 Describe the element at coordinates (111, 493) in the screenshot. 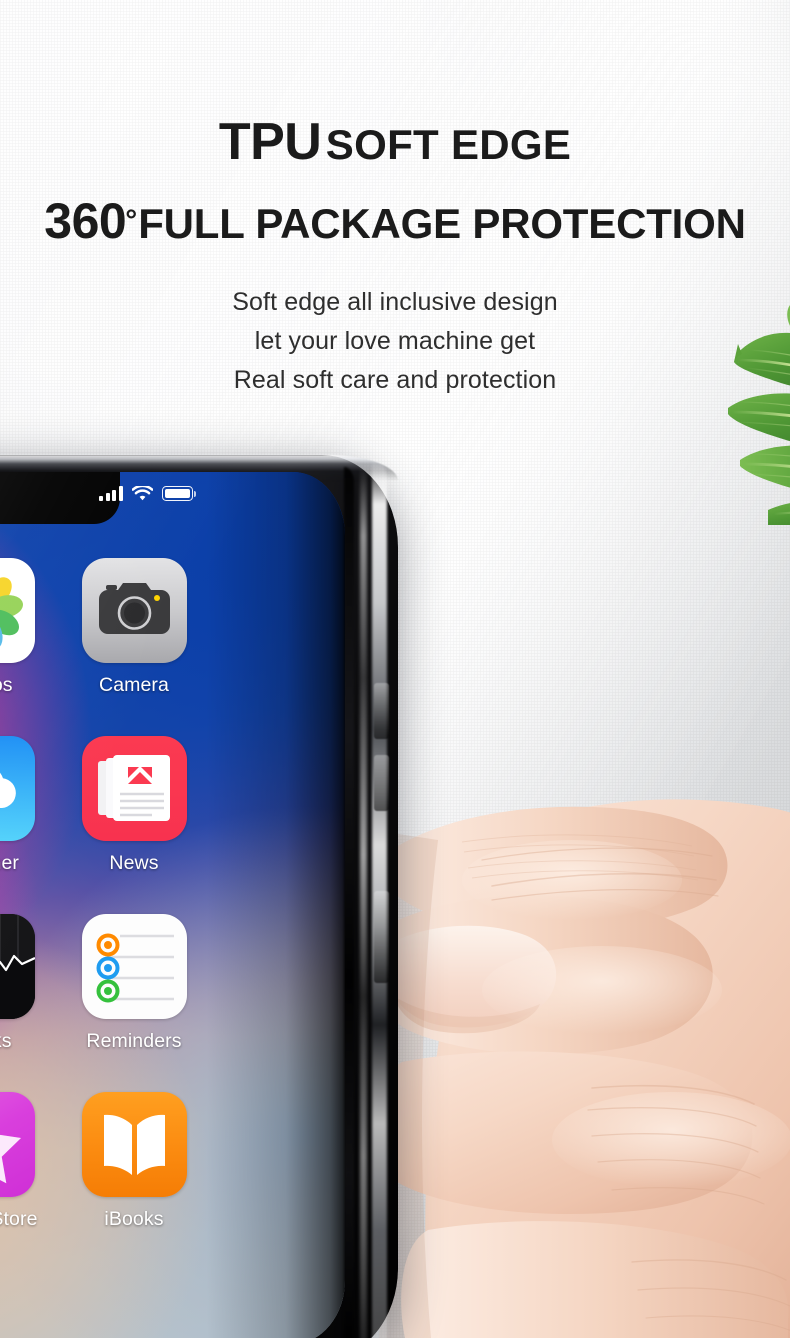

I see `signal-bars-icon` at that location.